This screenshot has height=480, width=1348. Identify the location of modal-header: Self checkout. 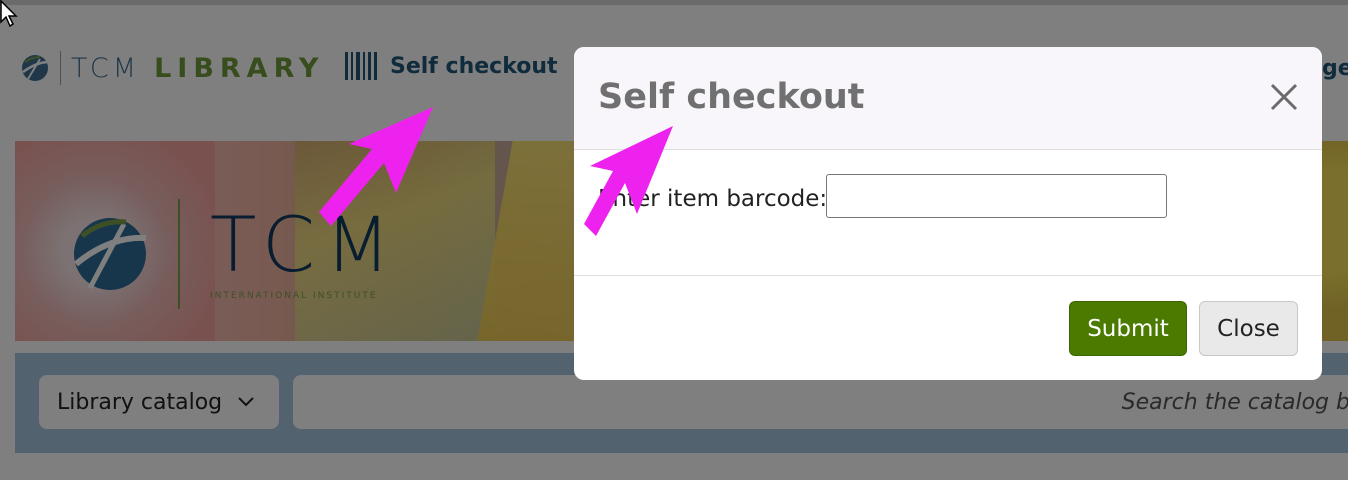
(948, 98).